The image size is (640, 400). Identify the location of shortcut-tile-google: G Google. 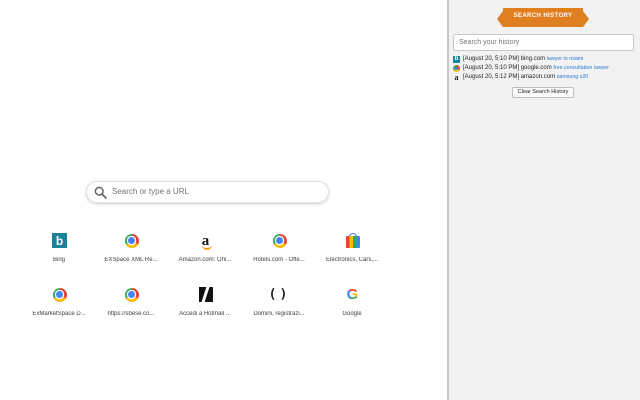
(352, 309).